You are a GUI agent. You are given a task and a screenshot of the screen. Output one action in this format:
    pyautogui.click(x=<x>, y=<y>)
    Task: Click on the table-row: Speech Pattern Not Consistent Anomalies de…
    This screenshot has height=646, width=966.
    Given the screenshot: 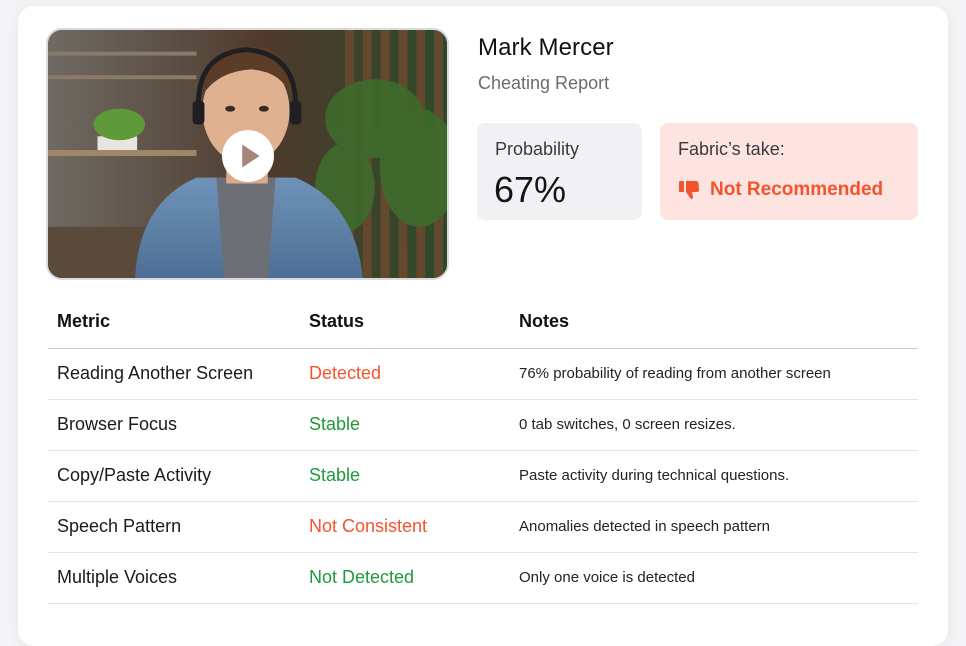 What is the action you would take?
    pyautogui.click(x=483, y=527)
    